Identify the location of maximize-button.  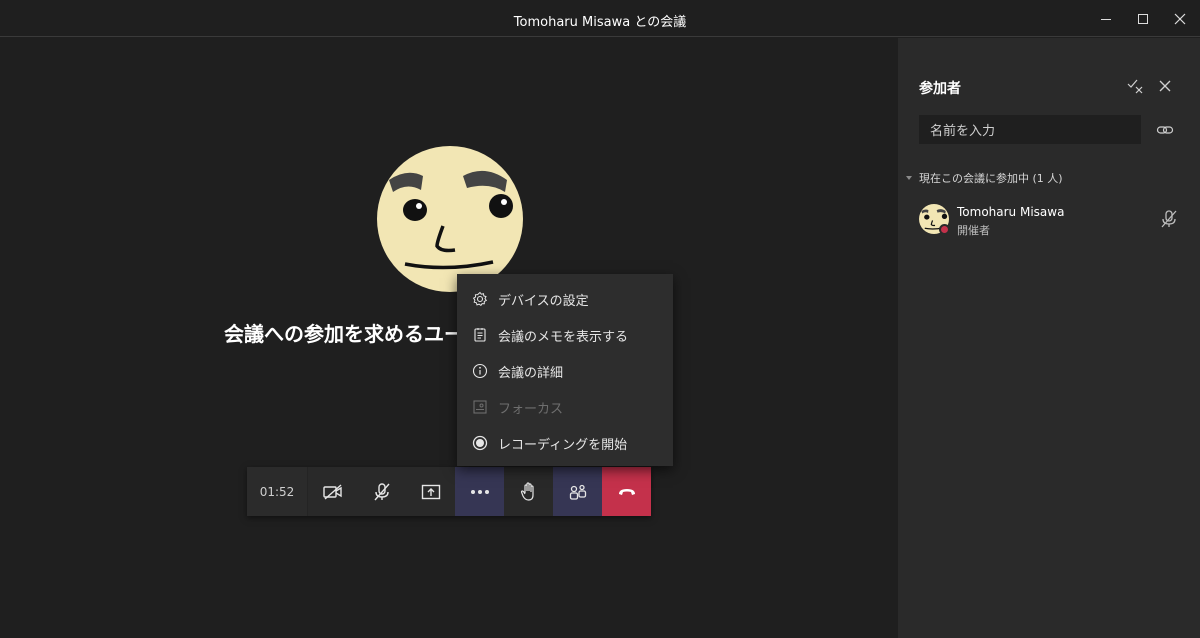
(1143, 18).